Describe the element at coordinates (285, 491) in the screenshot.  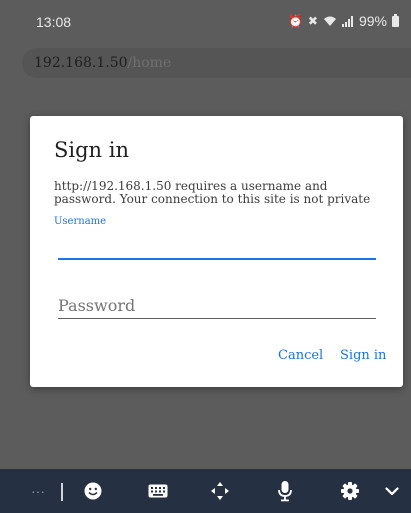
I see `microphone-icon` at that location.